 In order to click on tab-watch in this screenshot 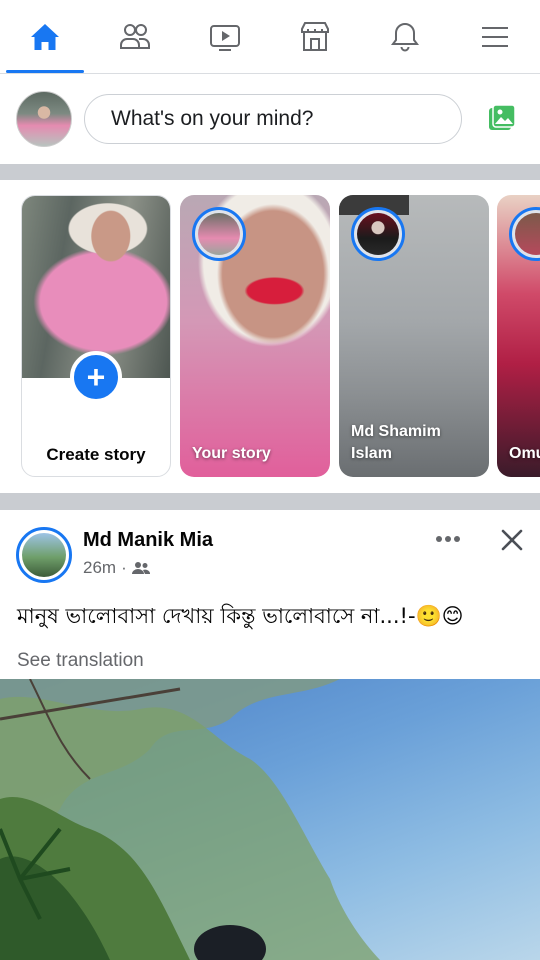, I will do `click(225, 36)`.